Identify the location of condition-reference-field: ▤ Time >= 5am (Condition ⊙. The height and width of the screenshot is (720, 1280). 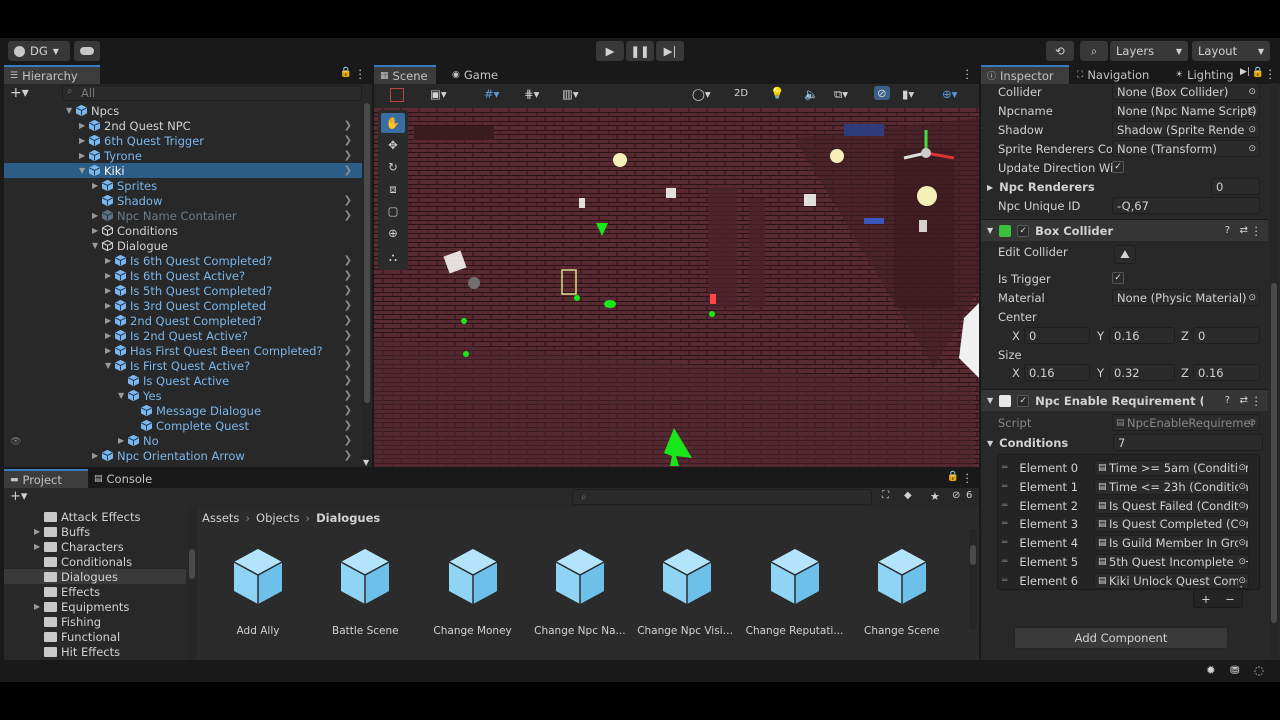
(1171, 468).